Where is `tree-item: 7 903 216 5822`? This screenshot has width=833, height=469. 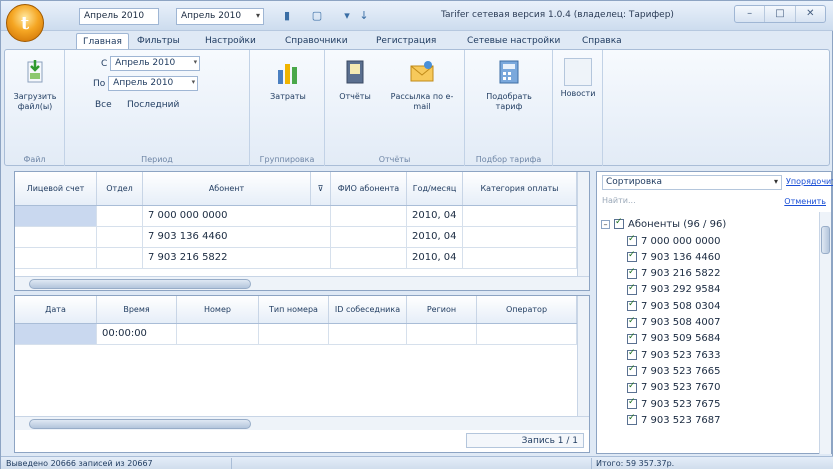
tree-item: 7 903 216 5822 is located at coordinates (674, 274).